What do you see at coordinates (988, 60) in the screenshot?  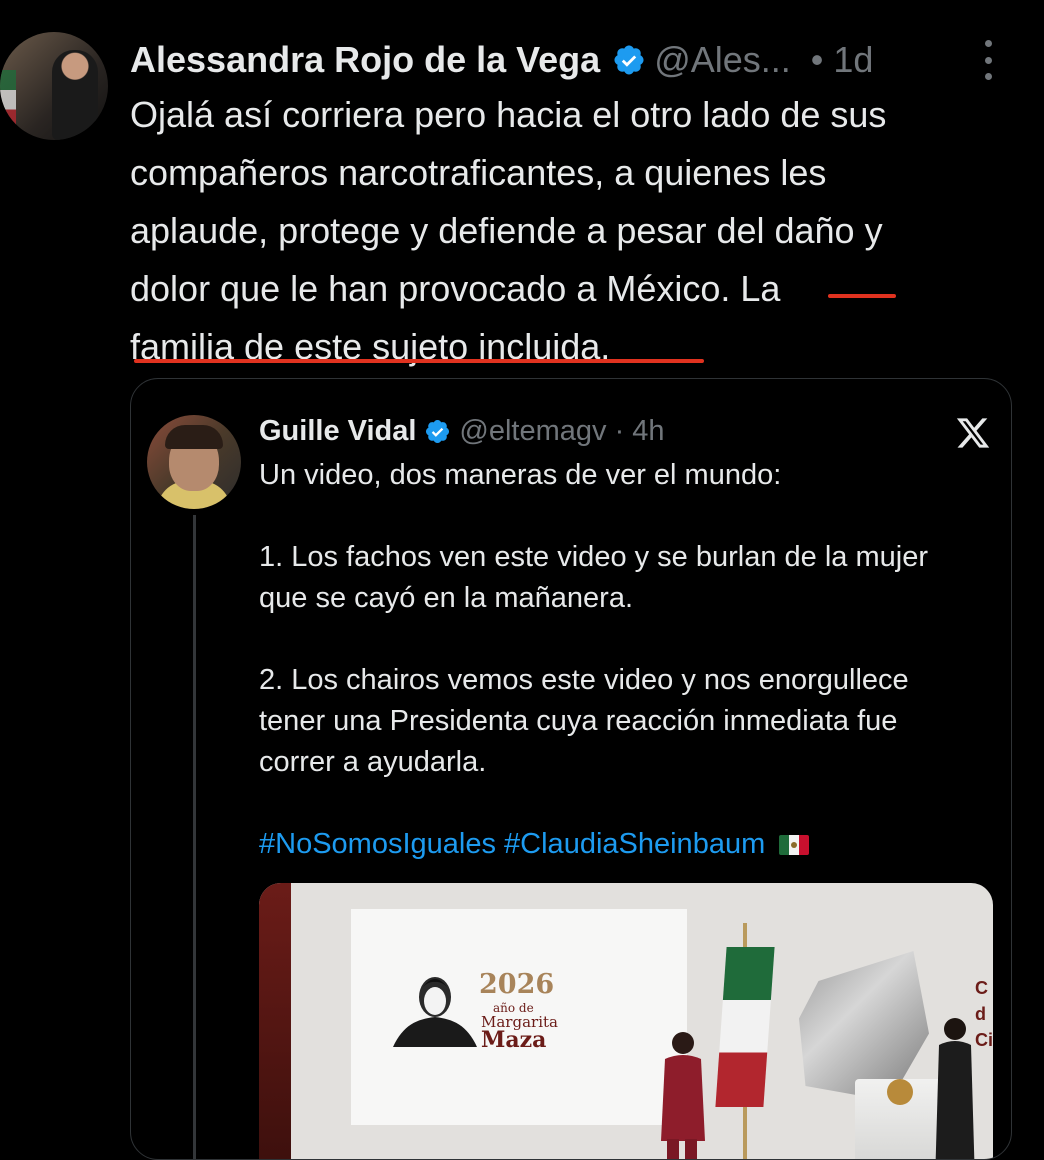 I see `more-vertical-icon` at bounding box center [988, 60].